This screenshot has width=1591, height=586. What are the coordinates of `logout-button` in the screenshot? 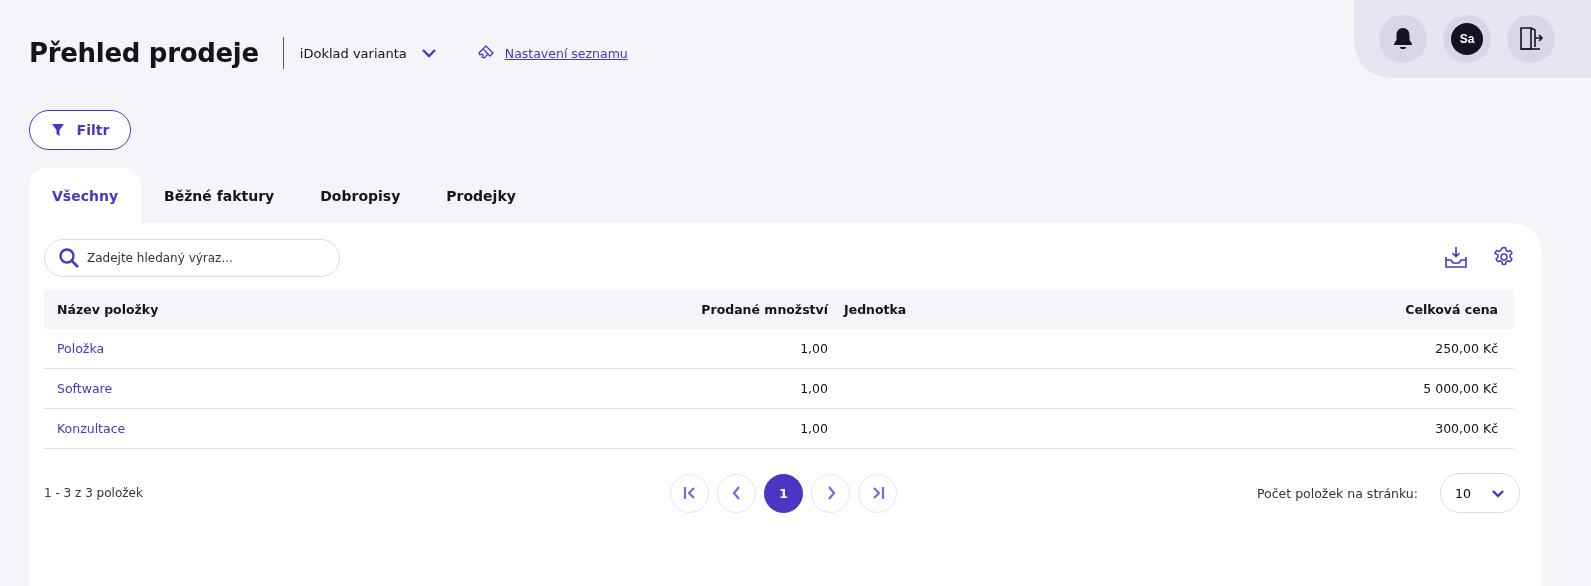 It's located at (1531, 39).